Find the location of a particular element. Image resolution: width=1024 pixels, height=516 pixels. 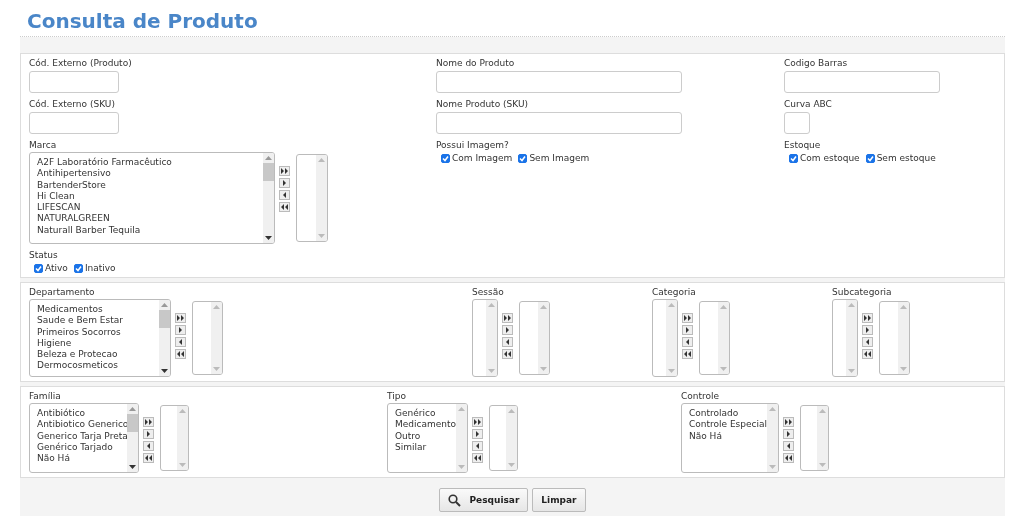

list-option: Generico Tarja Preta is located at coordinates (82, 436).